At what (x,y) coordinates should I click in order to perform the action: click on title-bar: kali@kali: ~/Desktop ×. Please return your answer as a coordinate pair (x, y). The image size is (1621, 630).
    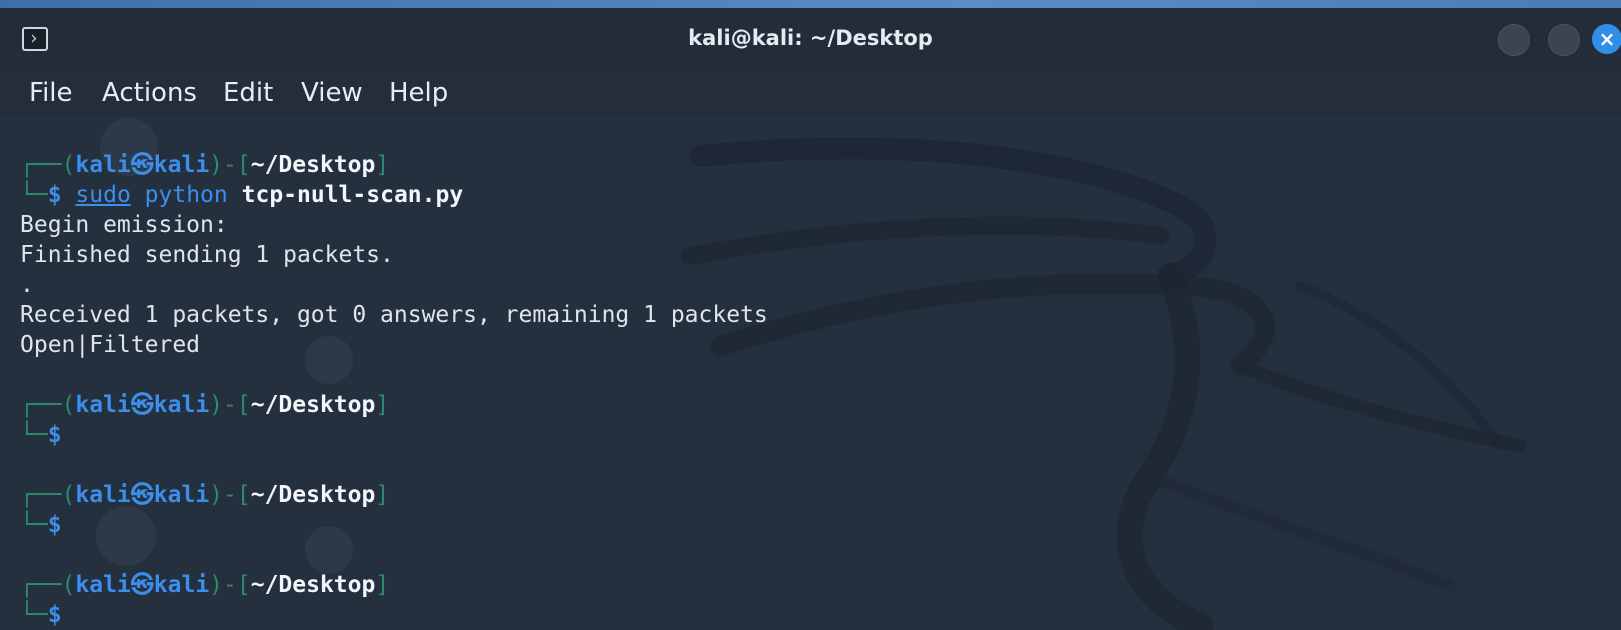
    Looking at the image, I should click on (810, 39).